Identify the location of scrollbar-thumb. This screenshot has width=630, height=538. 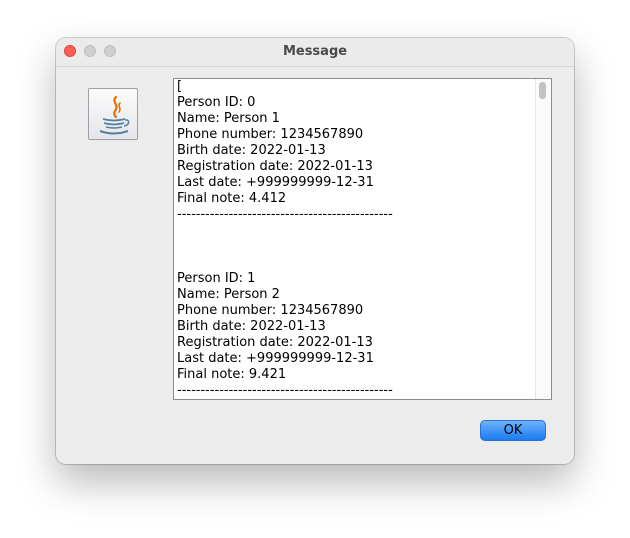
(542, 90).